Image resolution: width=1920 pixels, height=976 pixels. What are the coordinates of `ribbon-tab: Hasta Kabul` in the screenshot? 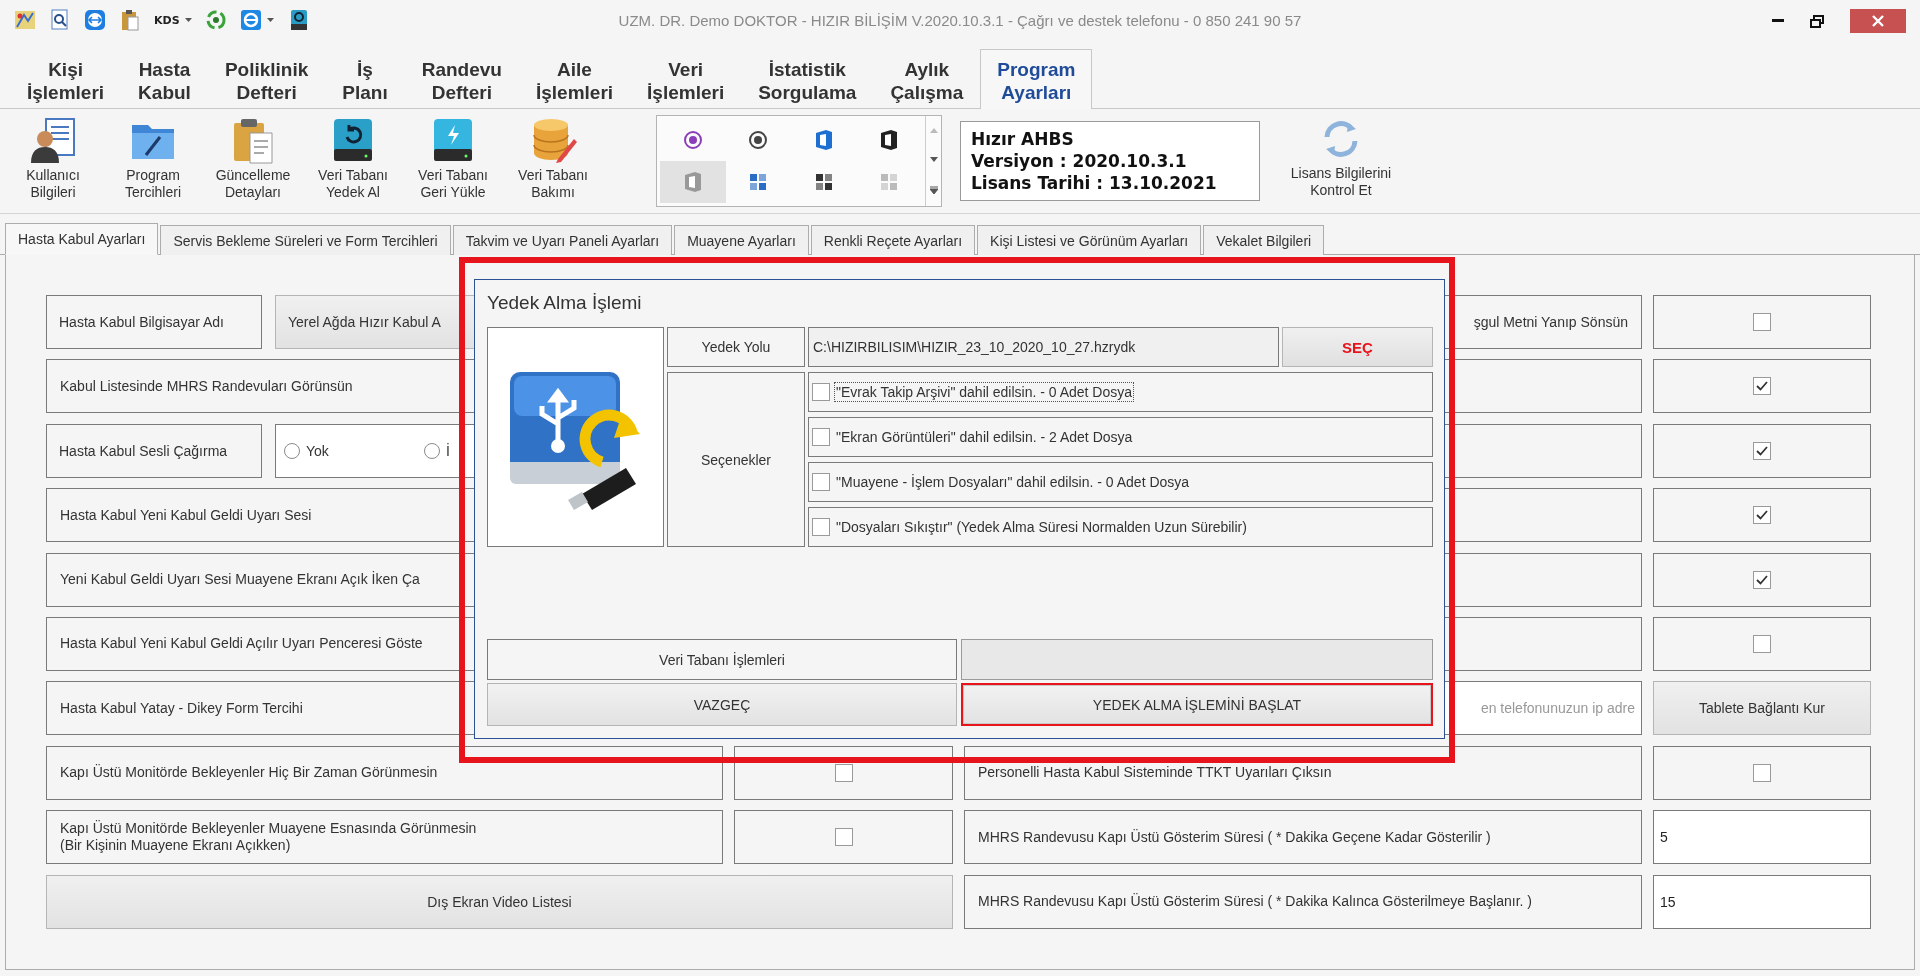 It's located at (164, 79).